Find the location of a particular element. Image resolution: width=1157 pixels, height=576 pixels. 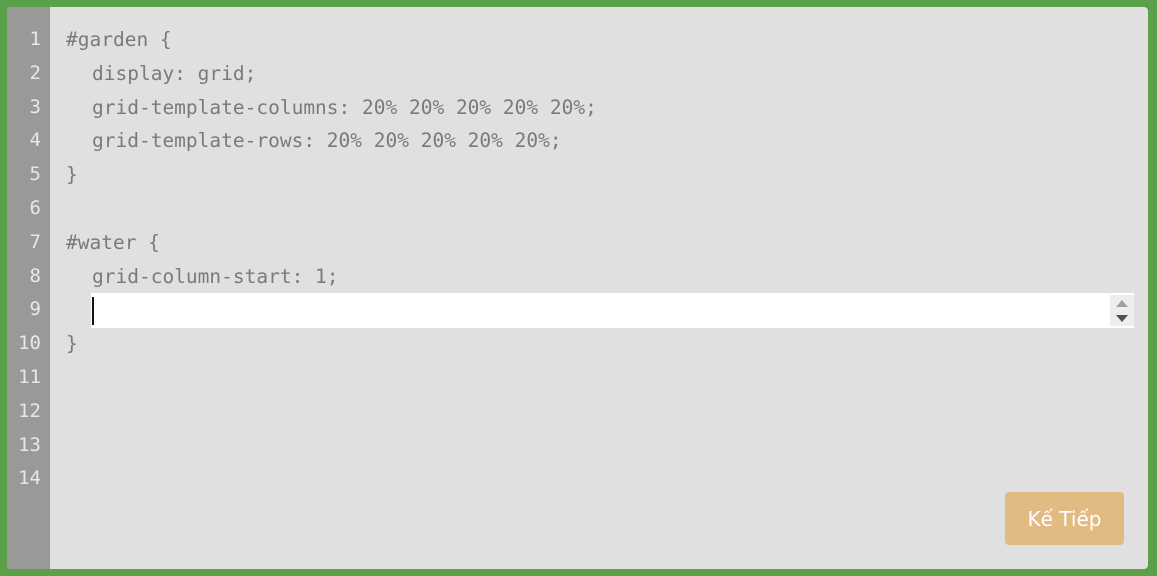

spinner-down-icon is located at coordinates (1122, 319).